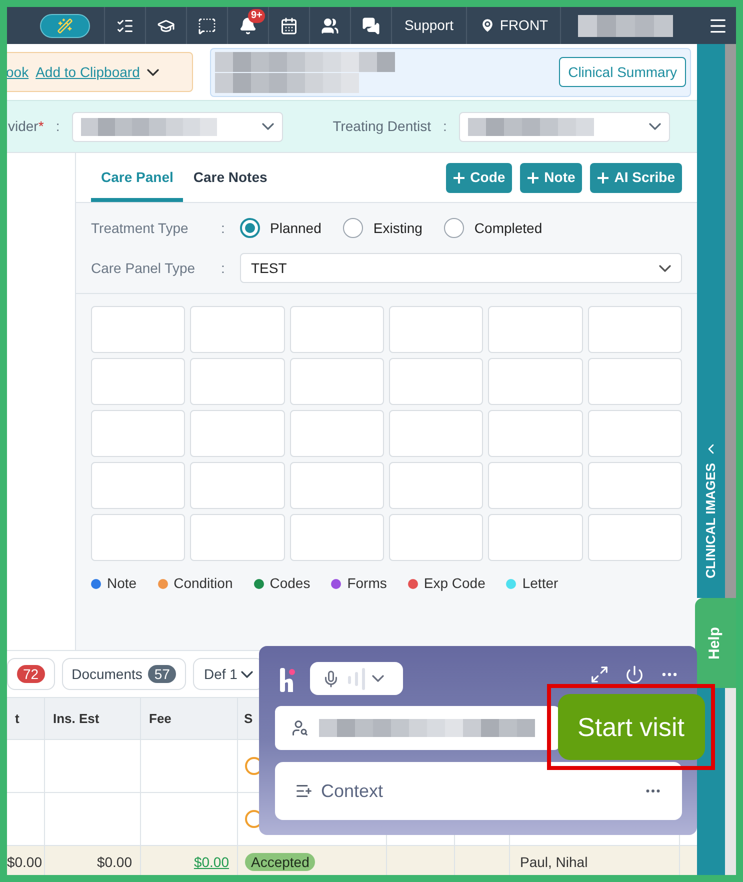 This screenshot has width=743, height=882. Describe the element at coordinates (248, 719) in the screenshot. I see `column-header: S` at that location.